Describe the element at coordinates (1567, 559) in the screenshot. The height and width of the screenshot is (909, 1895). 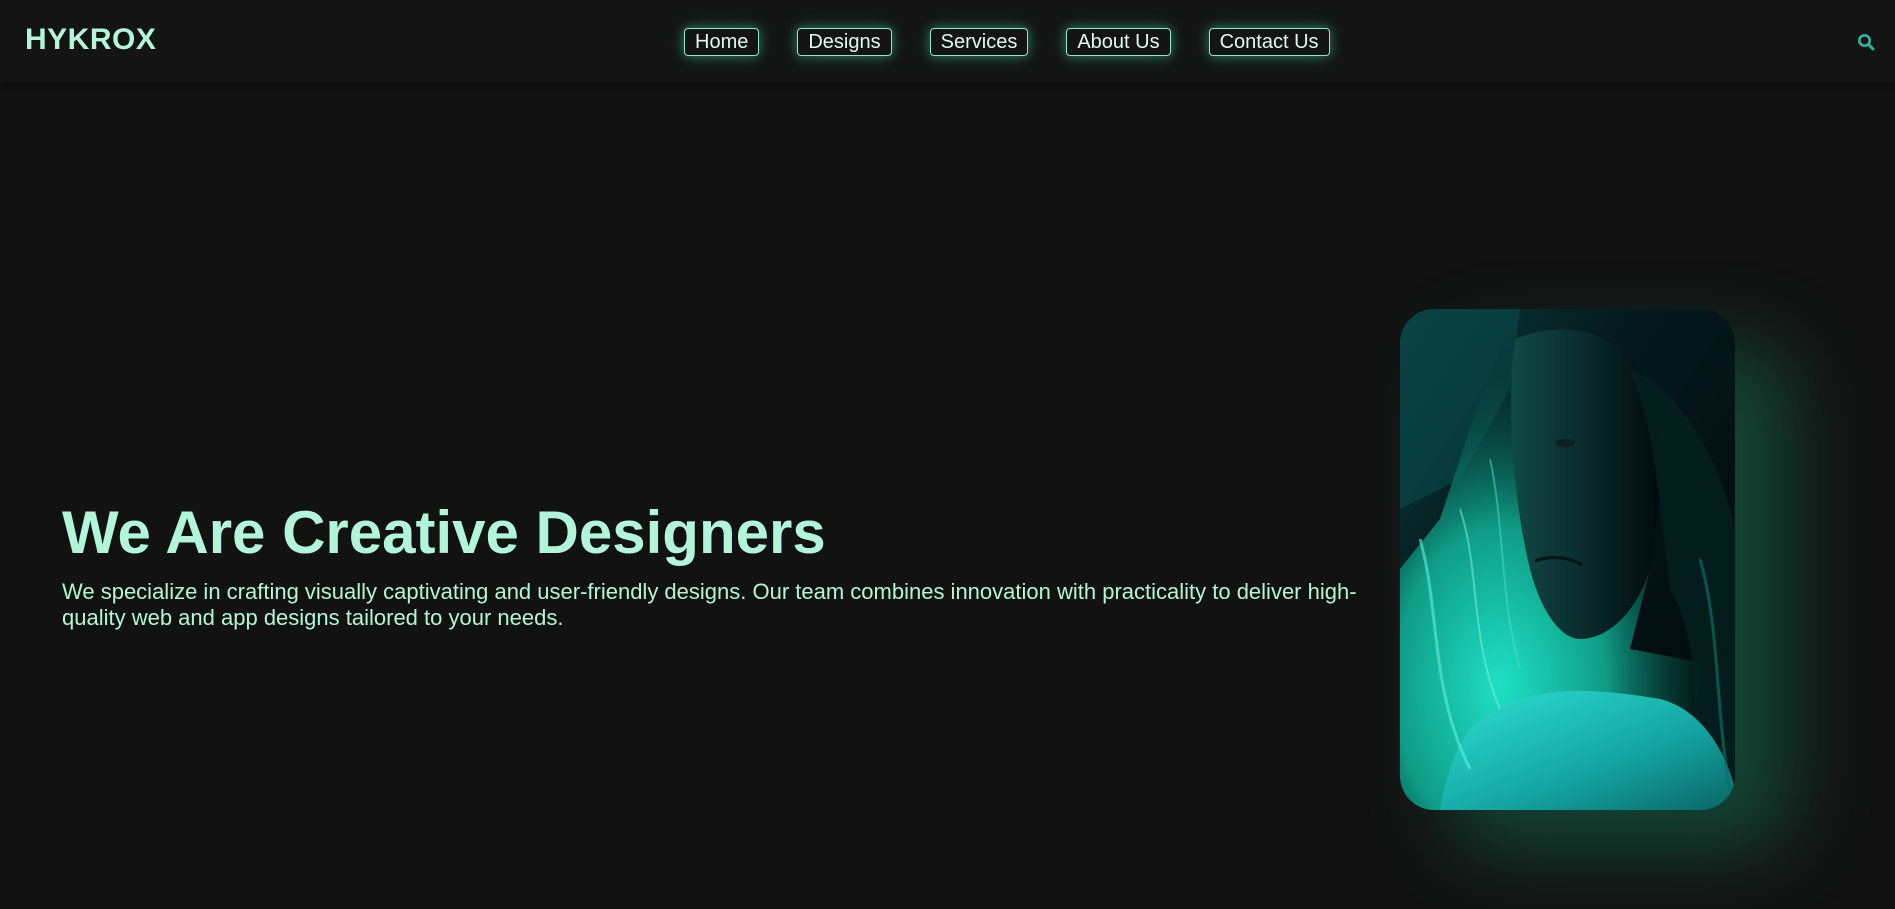
I see `portrait-photo` at that location.